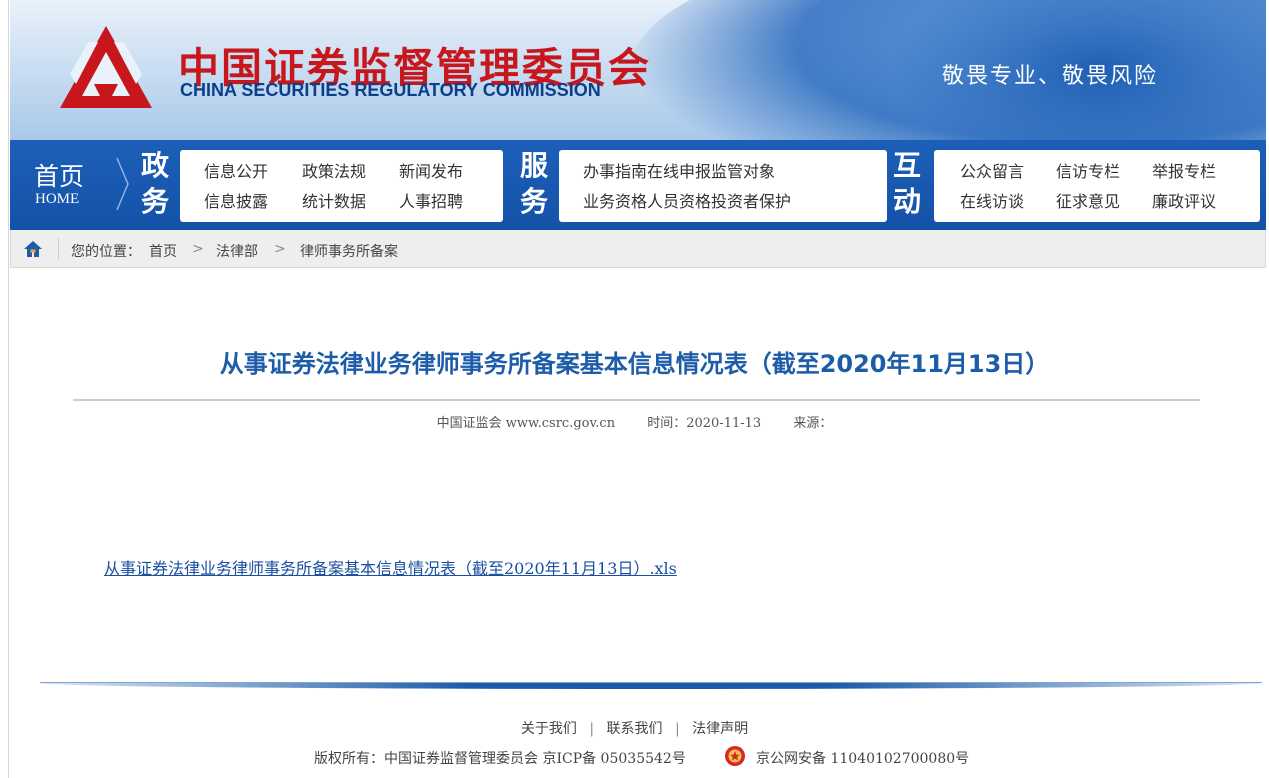 The image size is (1269, 778). Describe the element at coordinates (636, 400) in the screenshot. I see `title-divider` at that location.